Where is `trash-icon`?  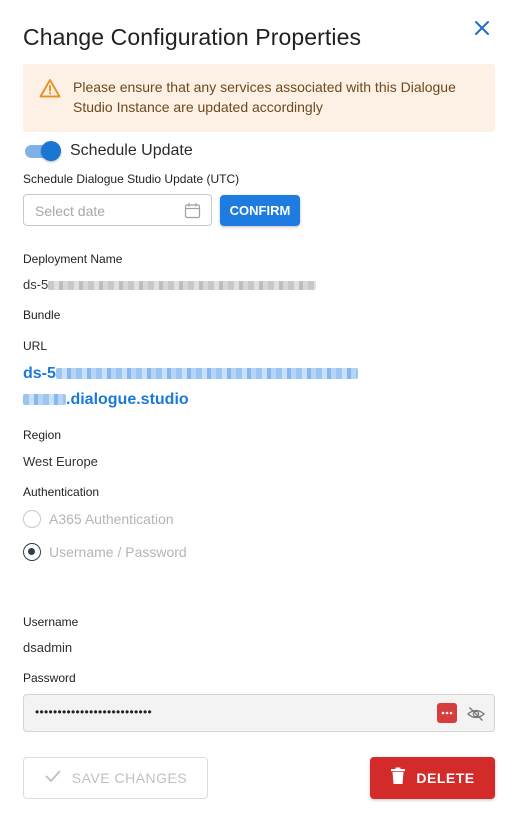 trash-icon is located at coordinates (398, 778).